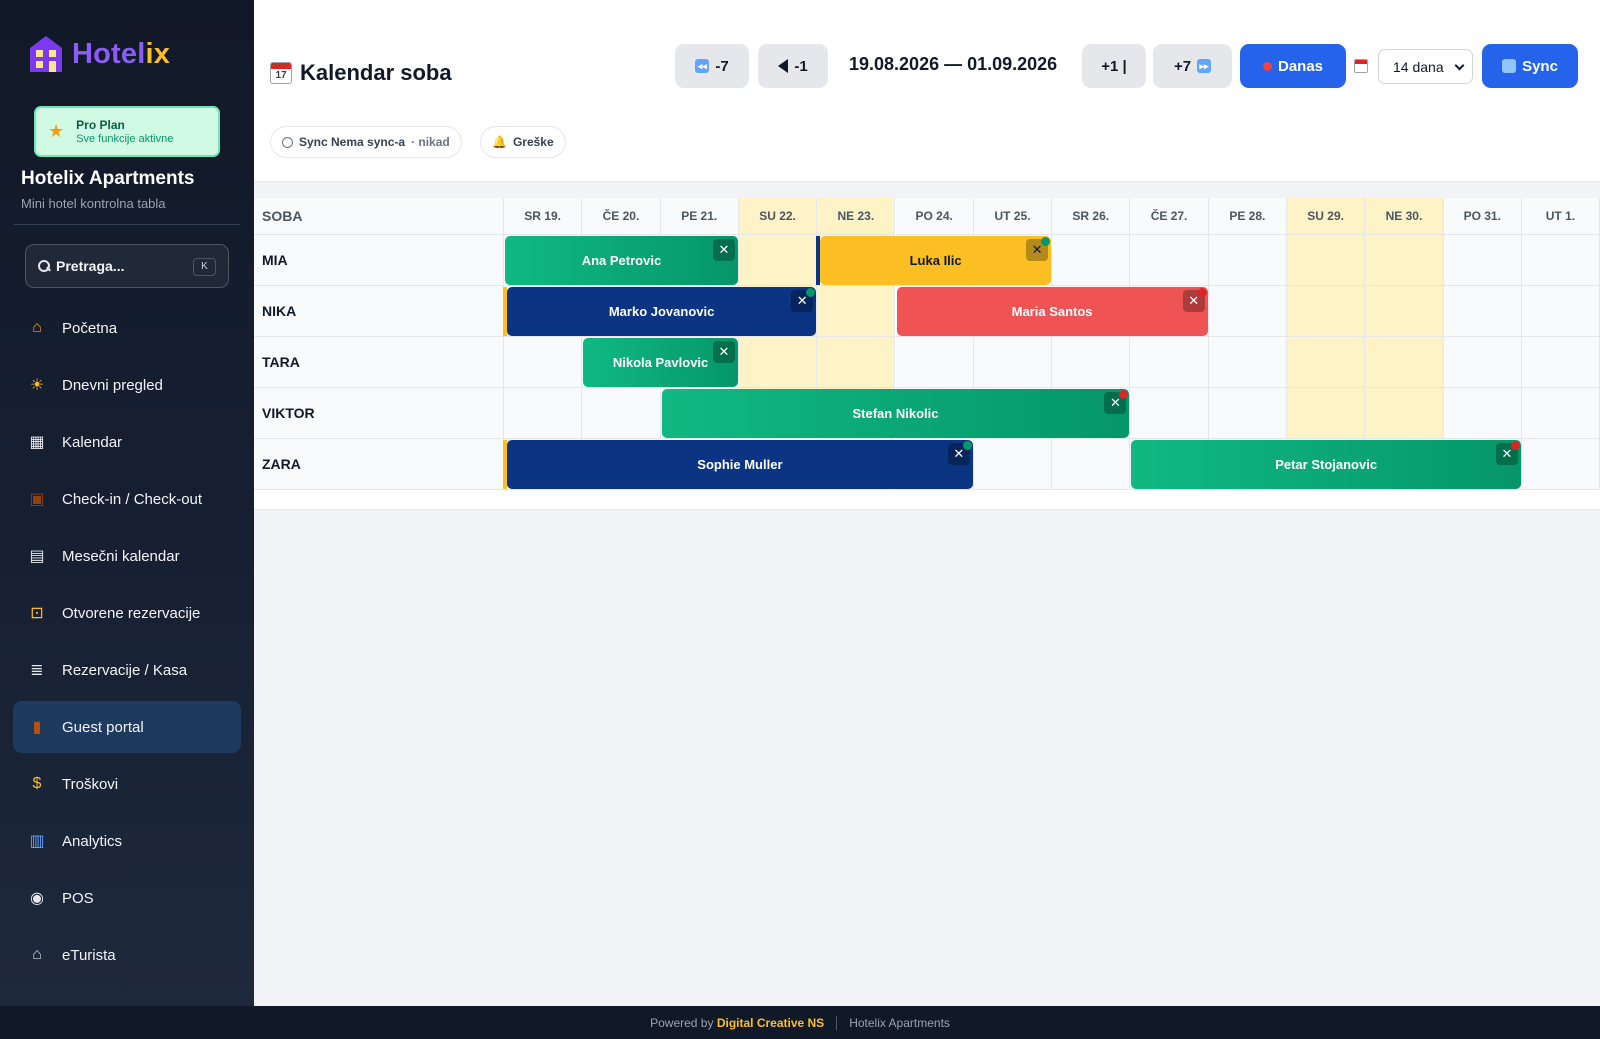  Describe the element at coordinates (46, 54) in the screenshot. I see `hotel-logo-icon` at that location.